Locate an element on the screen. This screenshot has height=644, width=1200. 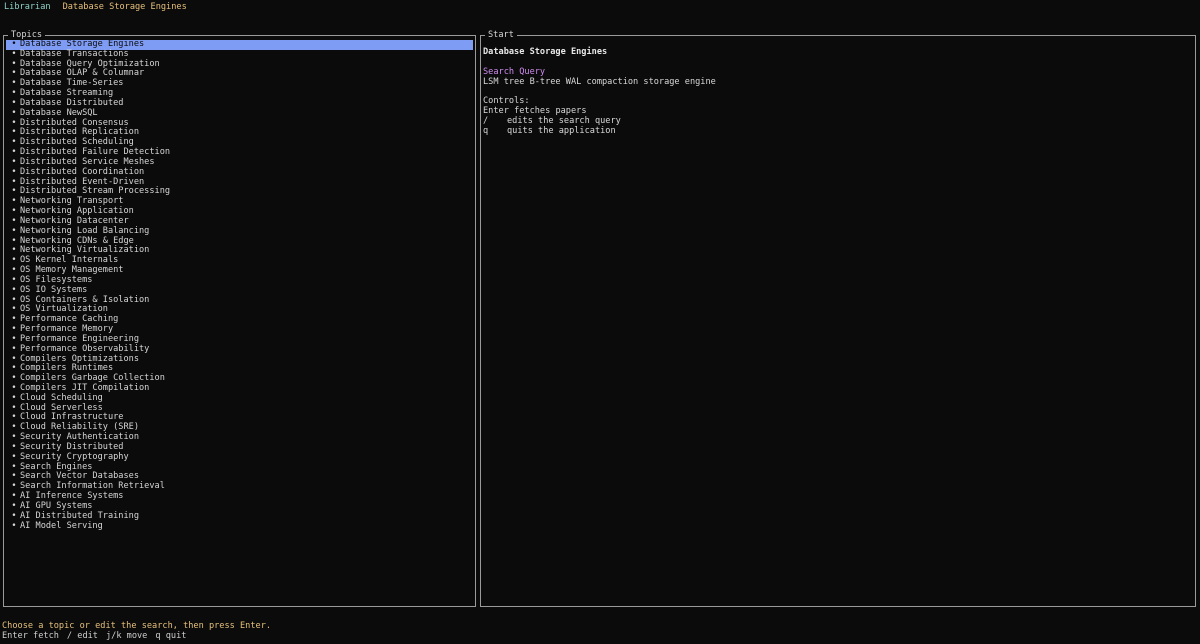
topic-label: Search Information Retrieval is located at coordinates (92, 486).